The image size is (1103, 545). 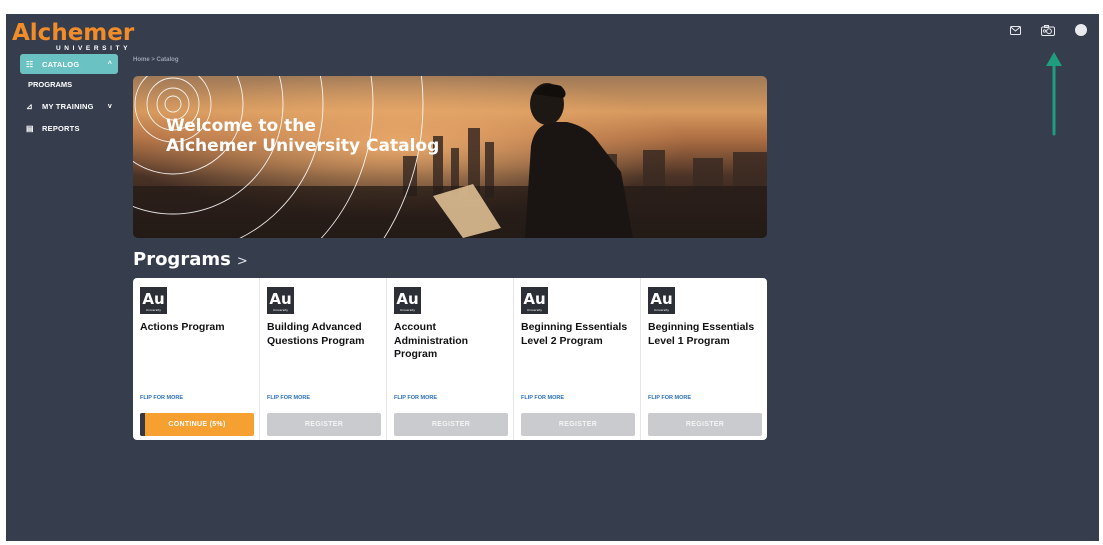 I want to click on sidebar-item-catalog: ☷ CATALOG ^, so click(x=69, y=64).